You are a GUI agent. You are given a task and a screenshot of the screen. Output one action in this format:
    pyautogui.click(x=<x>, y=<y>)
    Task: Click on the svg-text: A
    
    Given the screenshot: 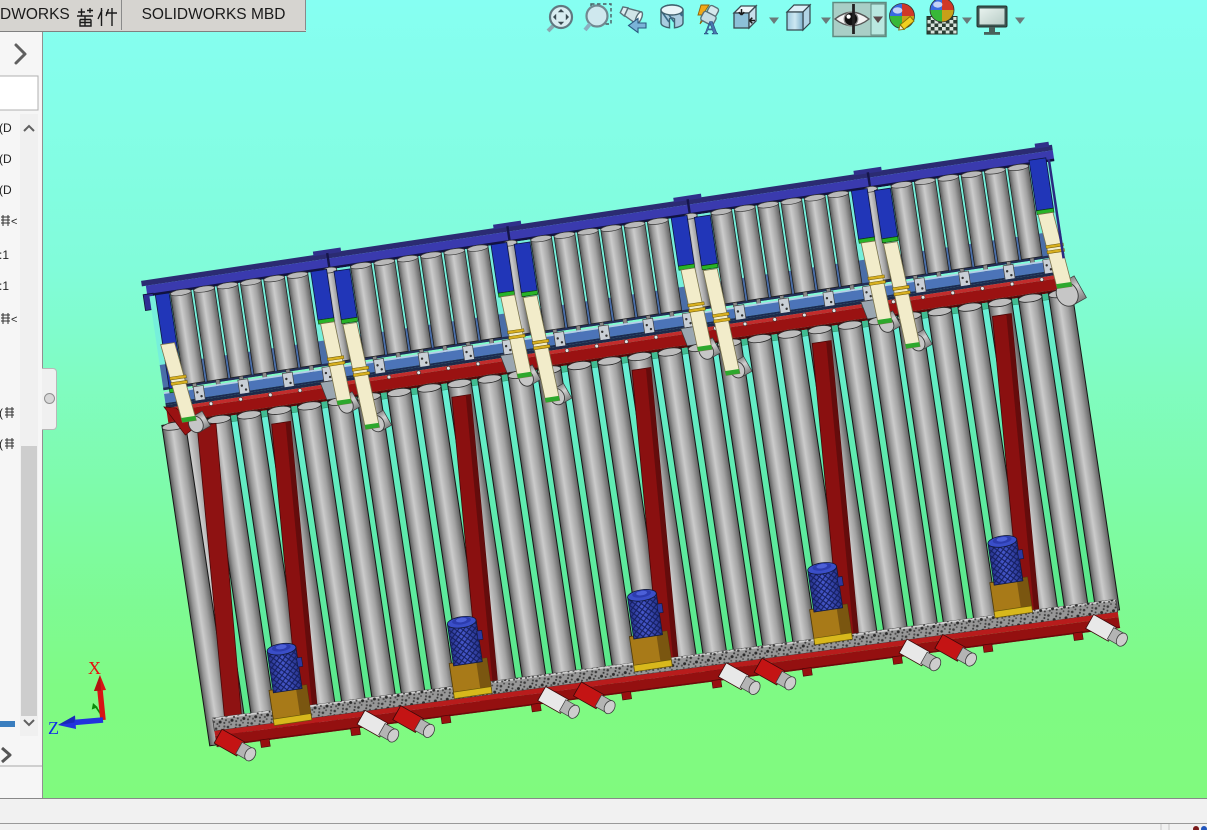 What is the action you would take?
    pyautogui.click(x=711, y=28)
    